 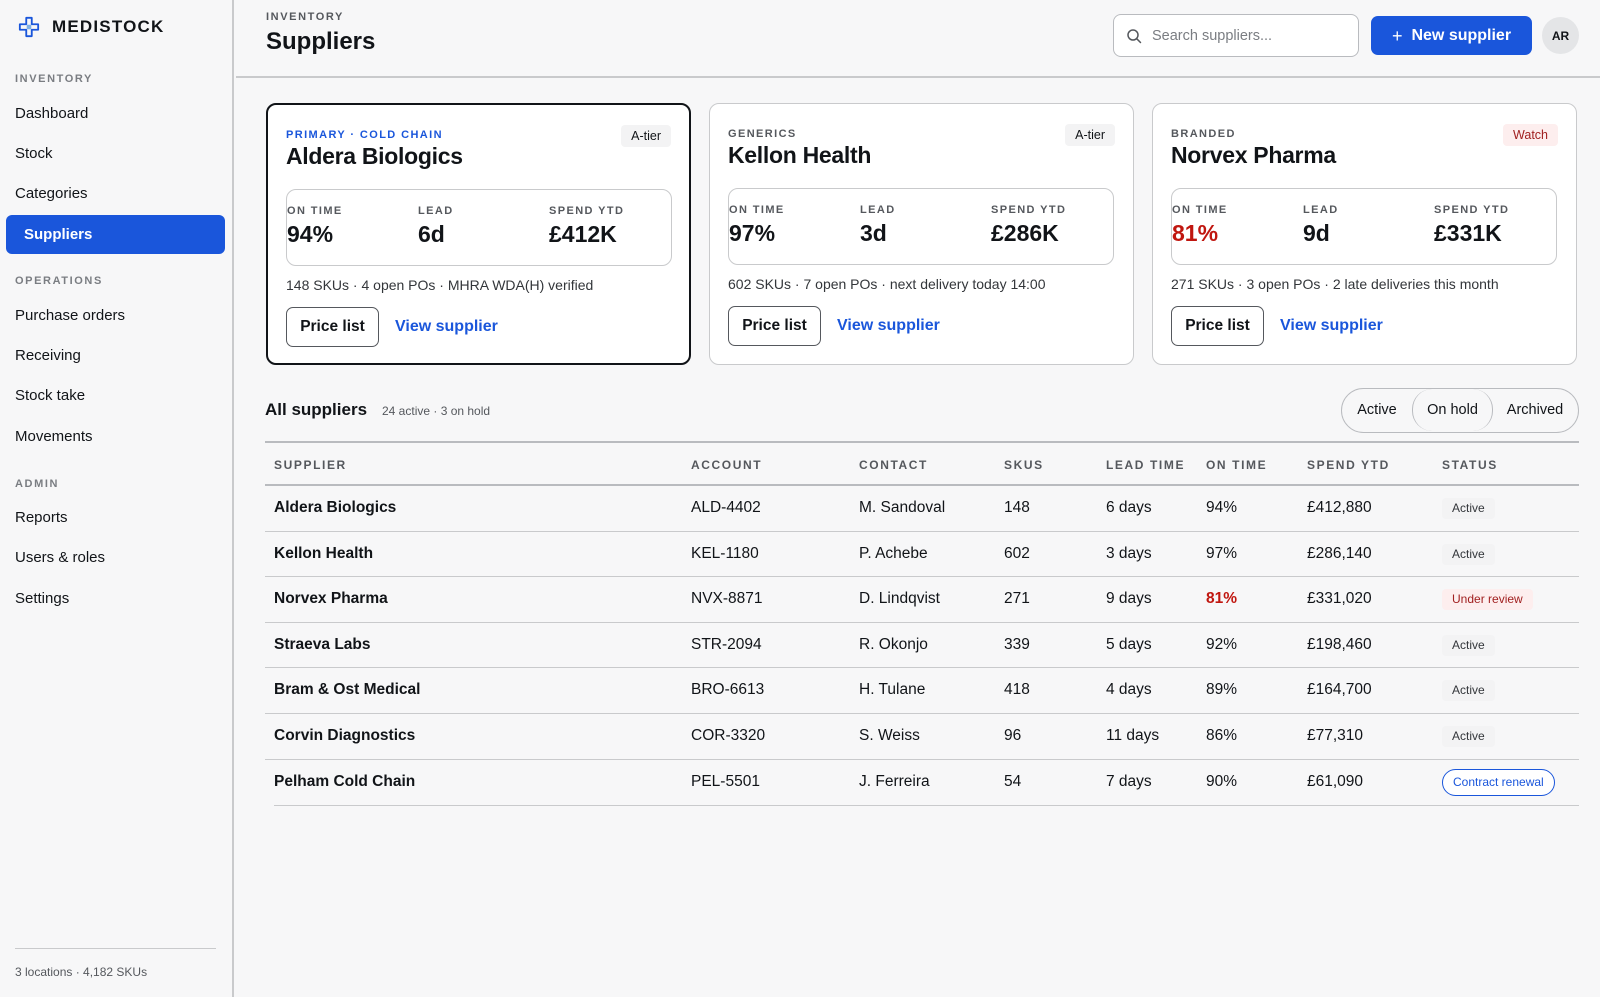 What do you see at coordinates (1461, 35) in the screenshot?
I see `new-supplier-label: New supplier` at bounding box center [1461, 35].